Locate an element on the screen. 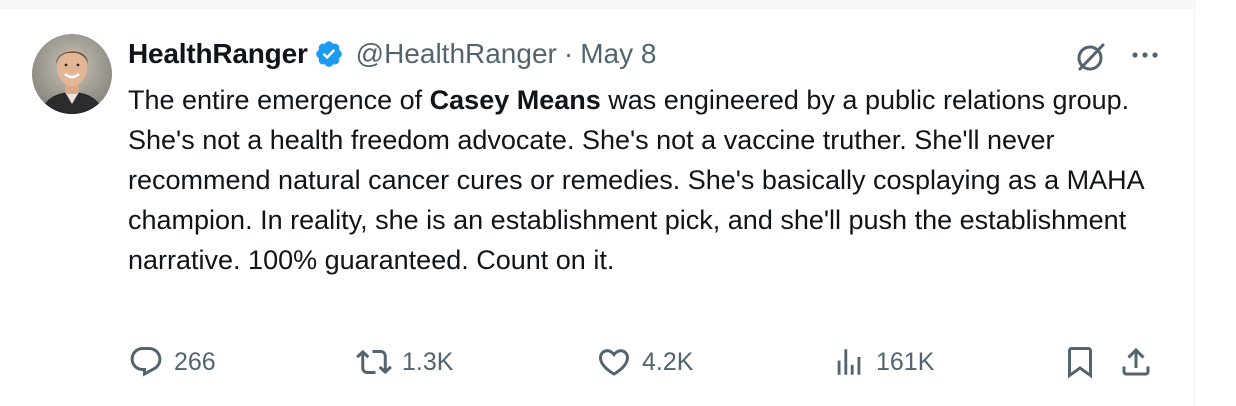 This screenshot has width=1236, height=406. views-button: 161K is located at coordinates (883, 362).